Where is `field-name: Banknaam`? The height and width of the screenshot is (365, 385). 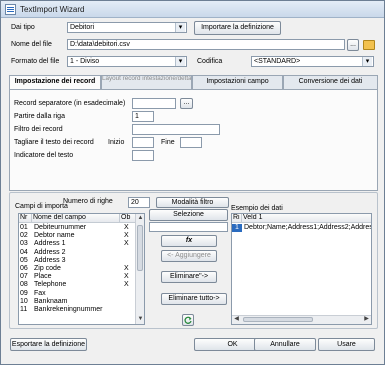
field-name: Banknaam is located at coordinates (51, 301).